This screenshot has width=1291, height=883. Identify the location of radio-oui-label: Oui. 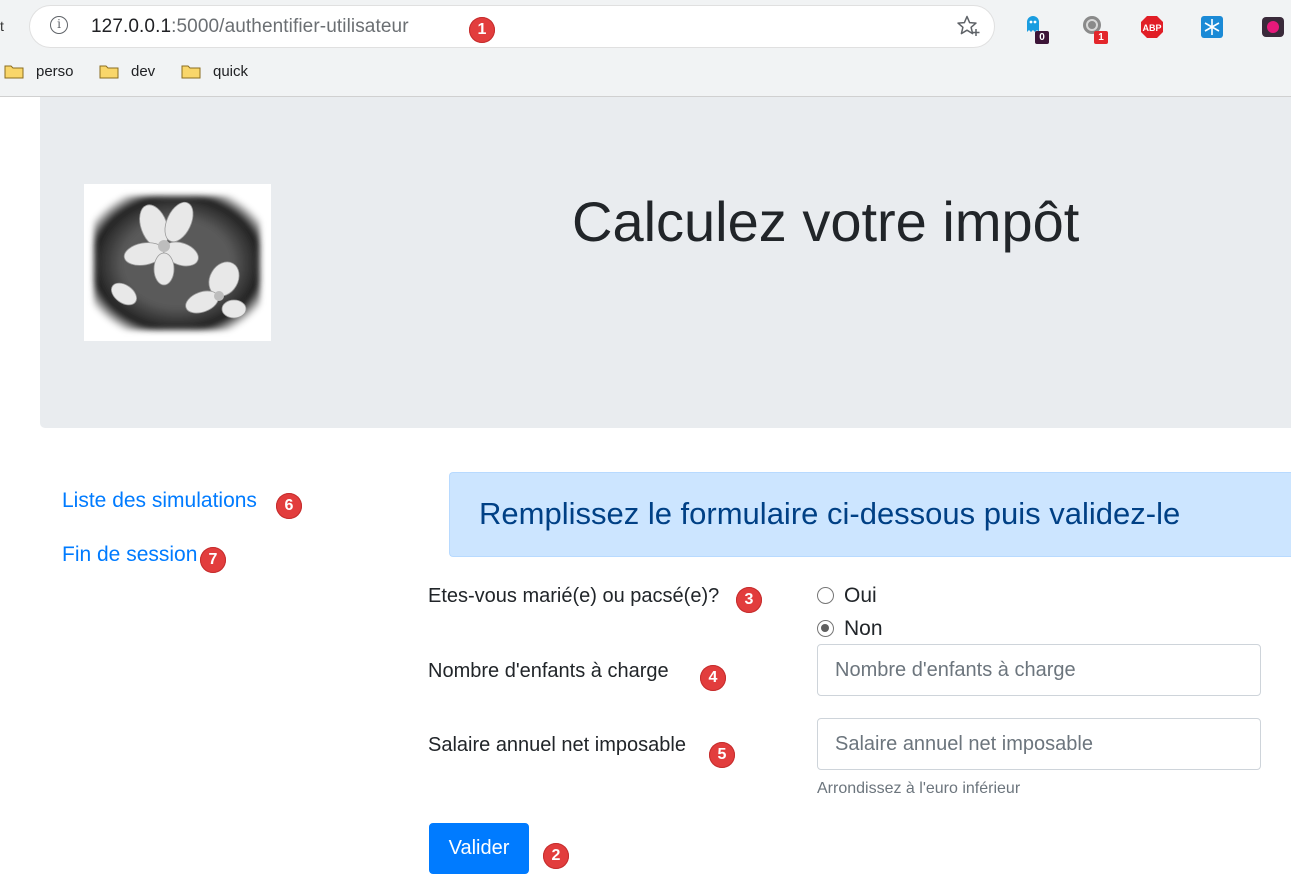
(860, 596).